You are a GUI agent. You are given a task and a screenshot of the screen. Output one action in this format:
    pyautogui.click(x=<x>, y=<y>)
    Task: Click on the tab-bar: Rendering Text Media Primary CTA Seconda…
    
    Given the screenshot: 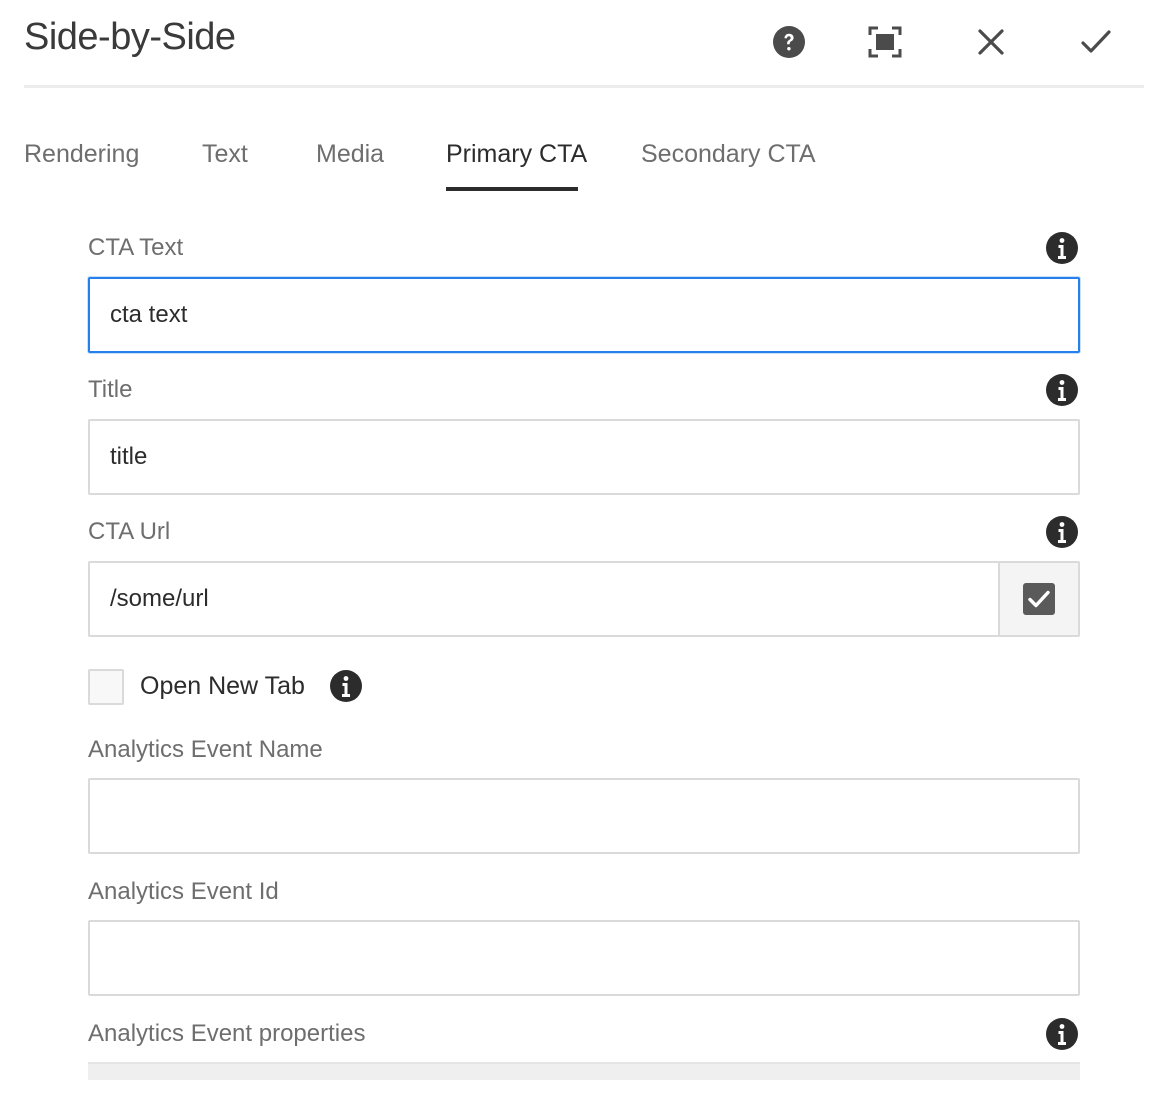 What is the action you would take?
    pyautogui.click(x=584, y=160)
    